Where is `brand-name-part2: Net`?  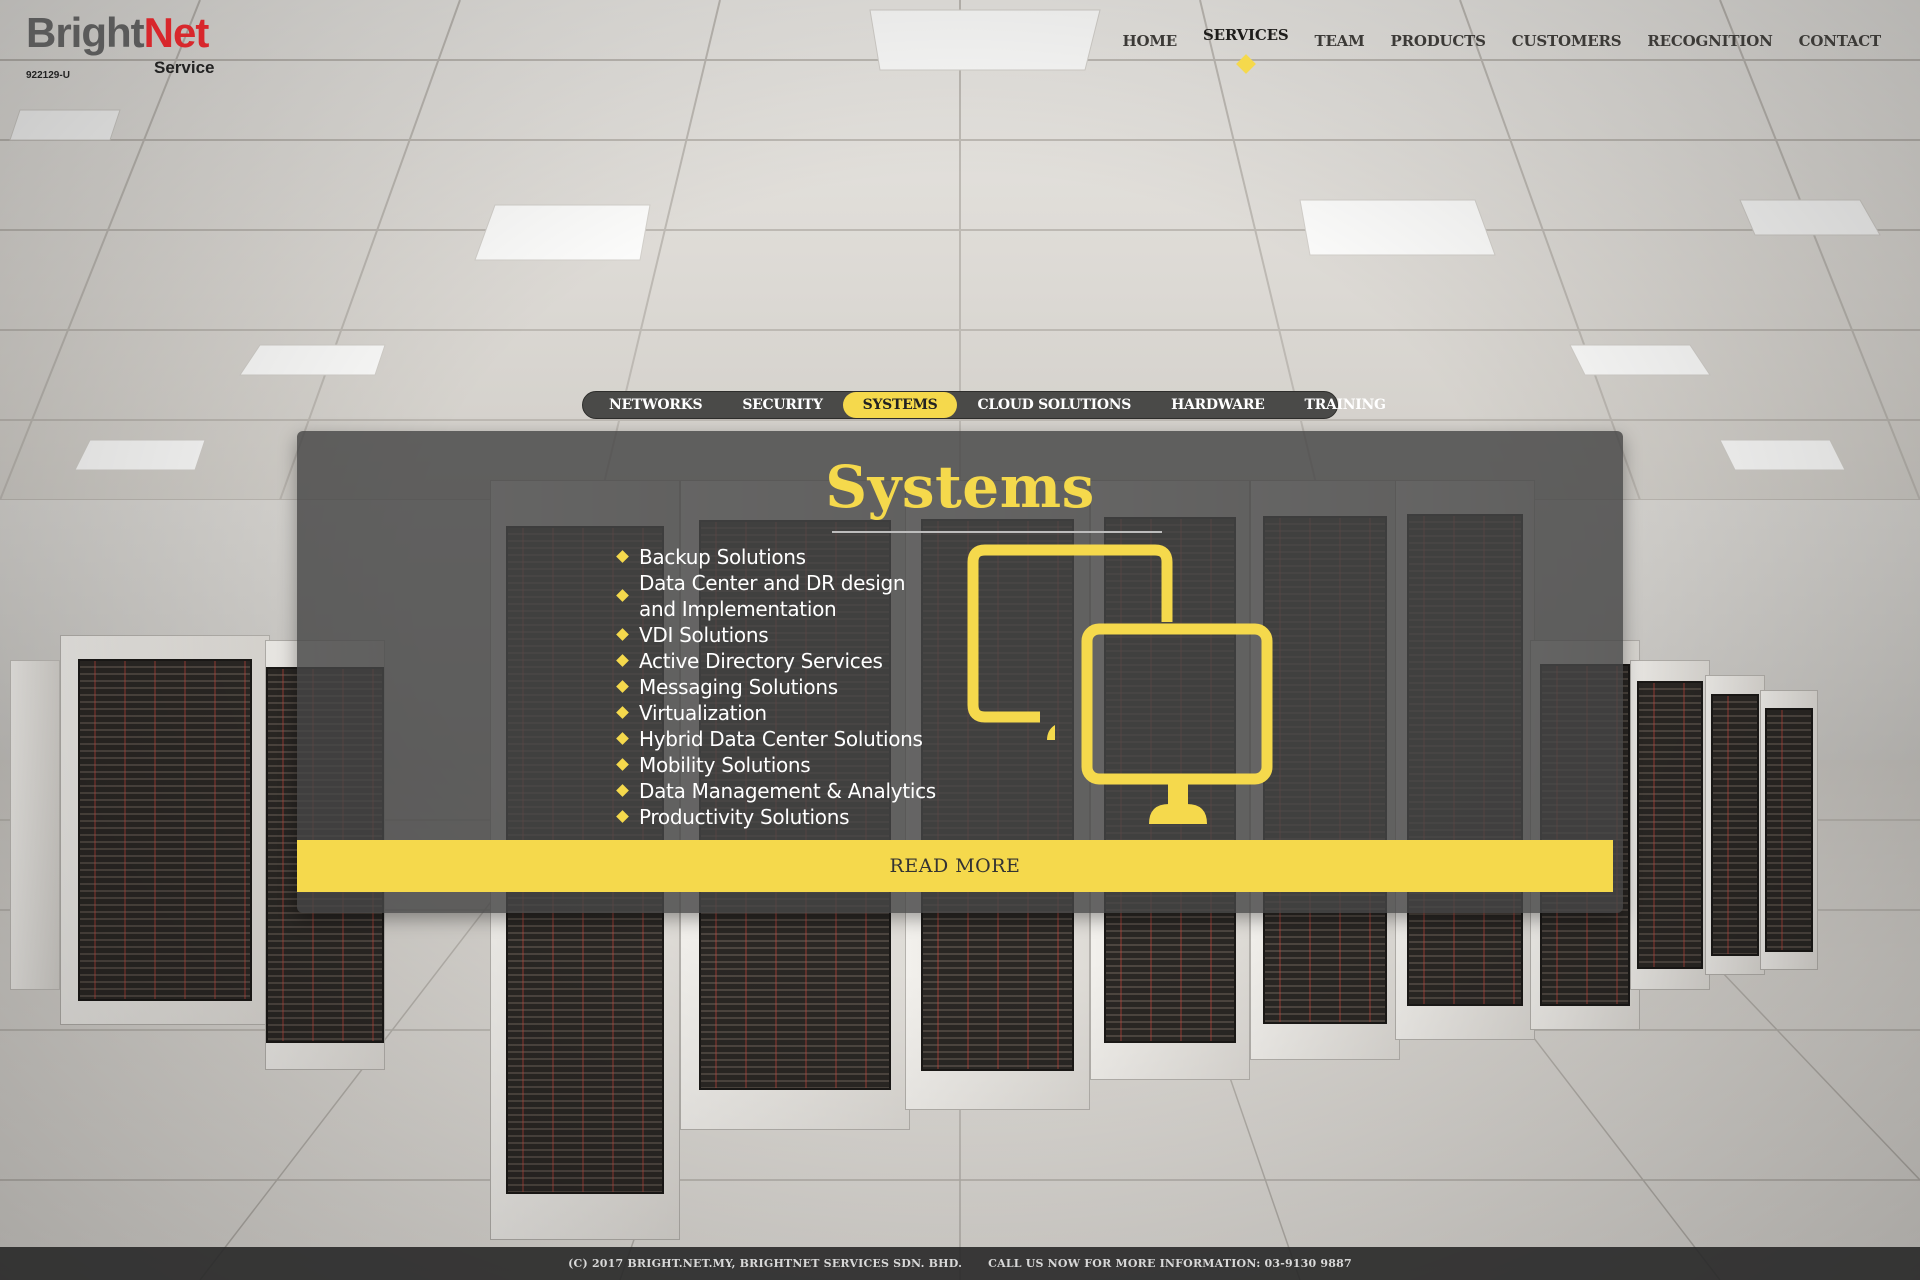
brand-name-part2: Net is located at coordinates (176, 32).